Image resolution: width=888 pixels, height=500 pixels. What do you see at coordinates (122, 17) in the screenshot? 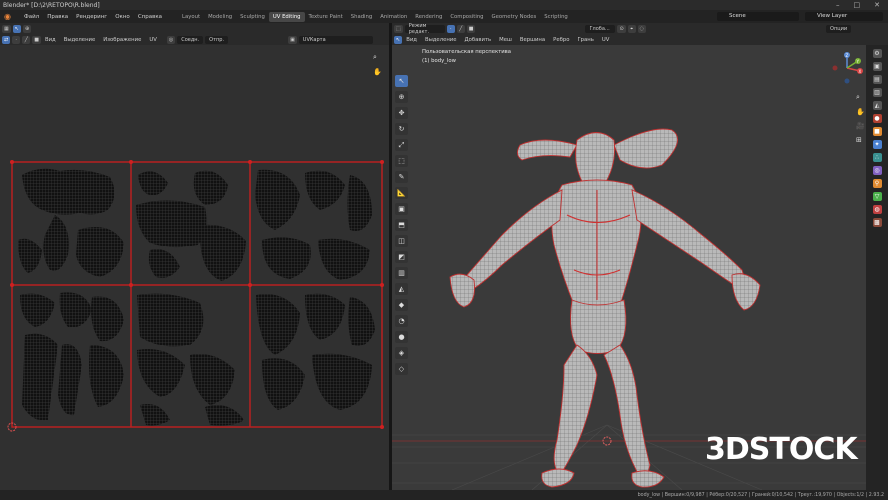
I see `menu-window: Окно` at bounding box center [122, 17].